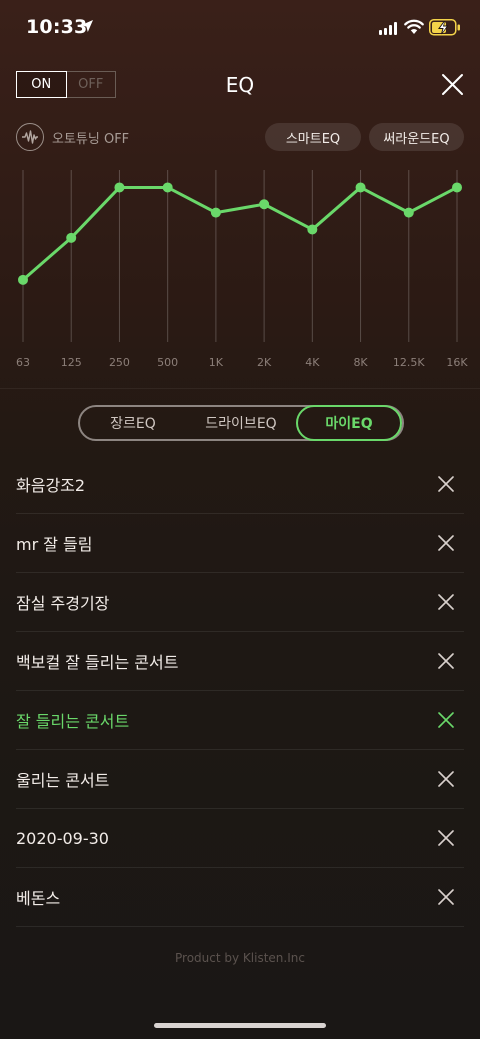 This screenshot has width=480, height=1039. I want to click on wifi-icon, so click(414, 26).